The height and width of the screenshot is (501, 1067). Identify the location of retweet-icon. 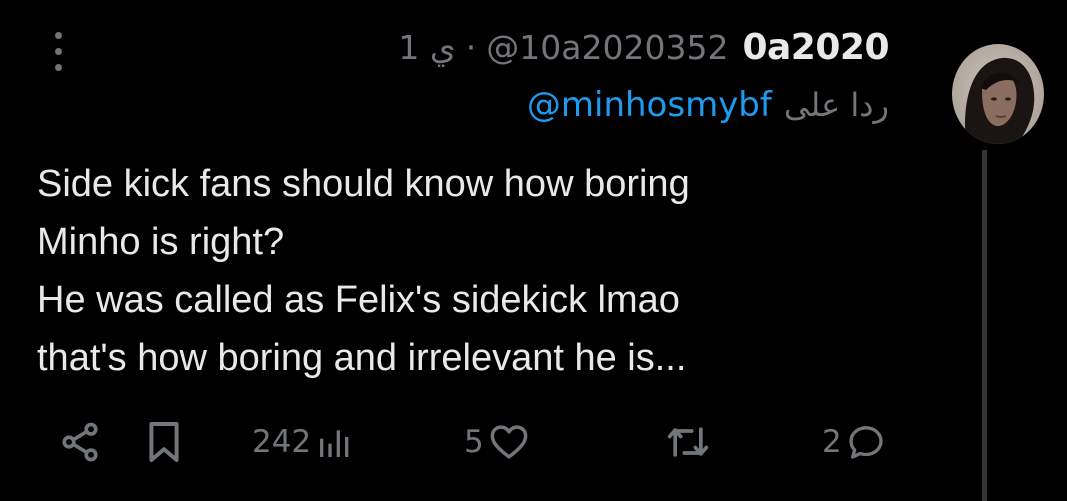
(688, 442).